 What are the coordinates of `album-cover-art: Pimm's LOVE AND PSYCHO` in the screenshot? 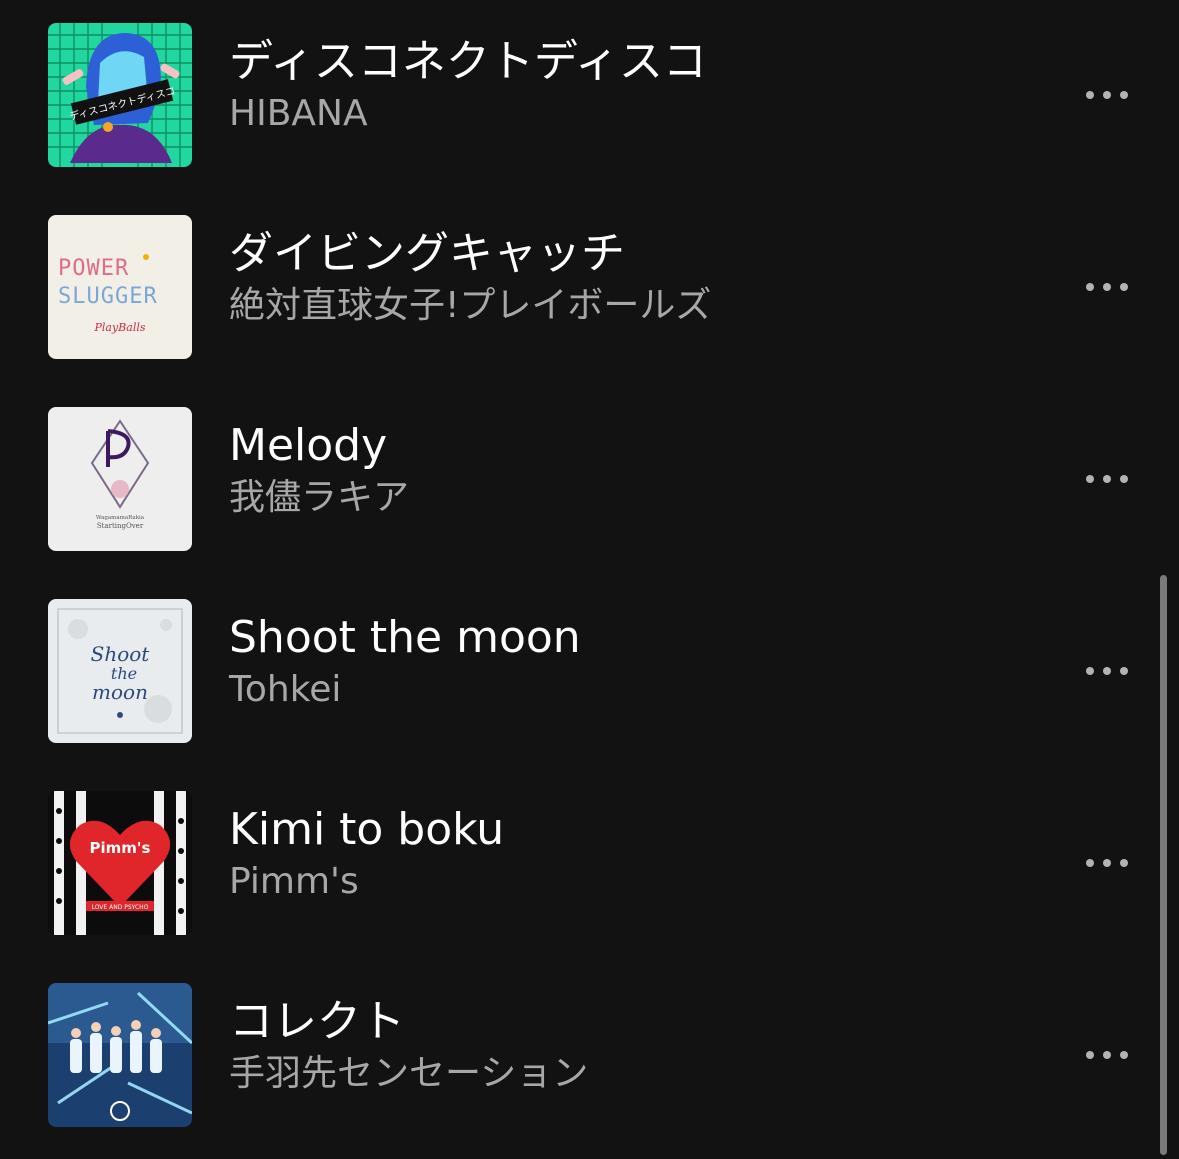 It's located at (120, 863).